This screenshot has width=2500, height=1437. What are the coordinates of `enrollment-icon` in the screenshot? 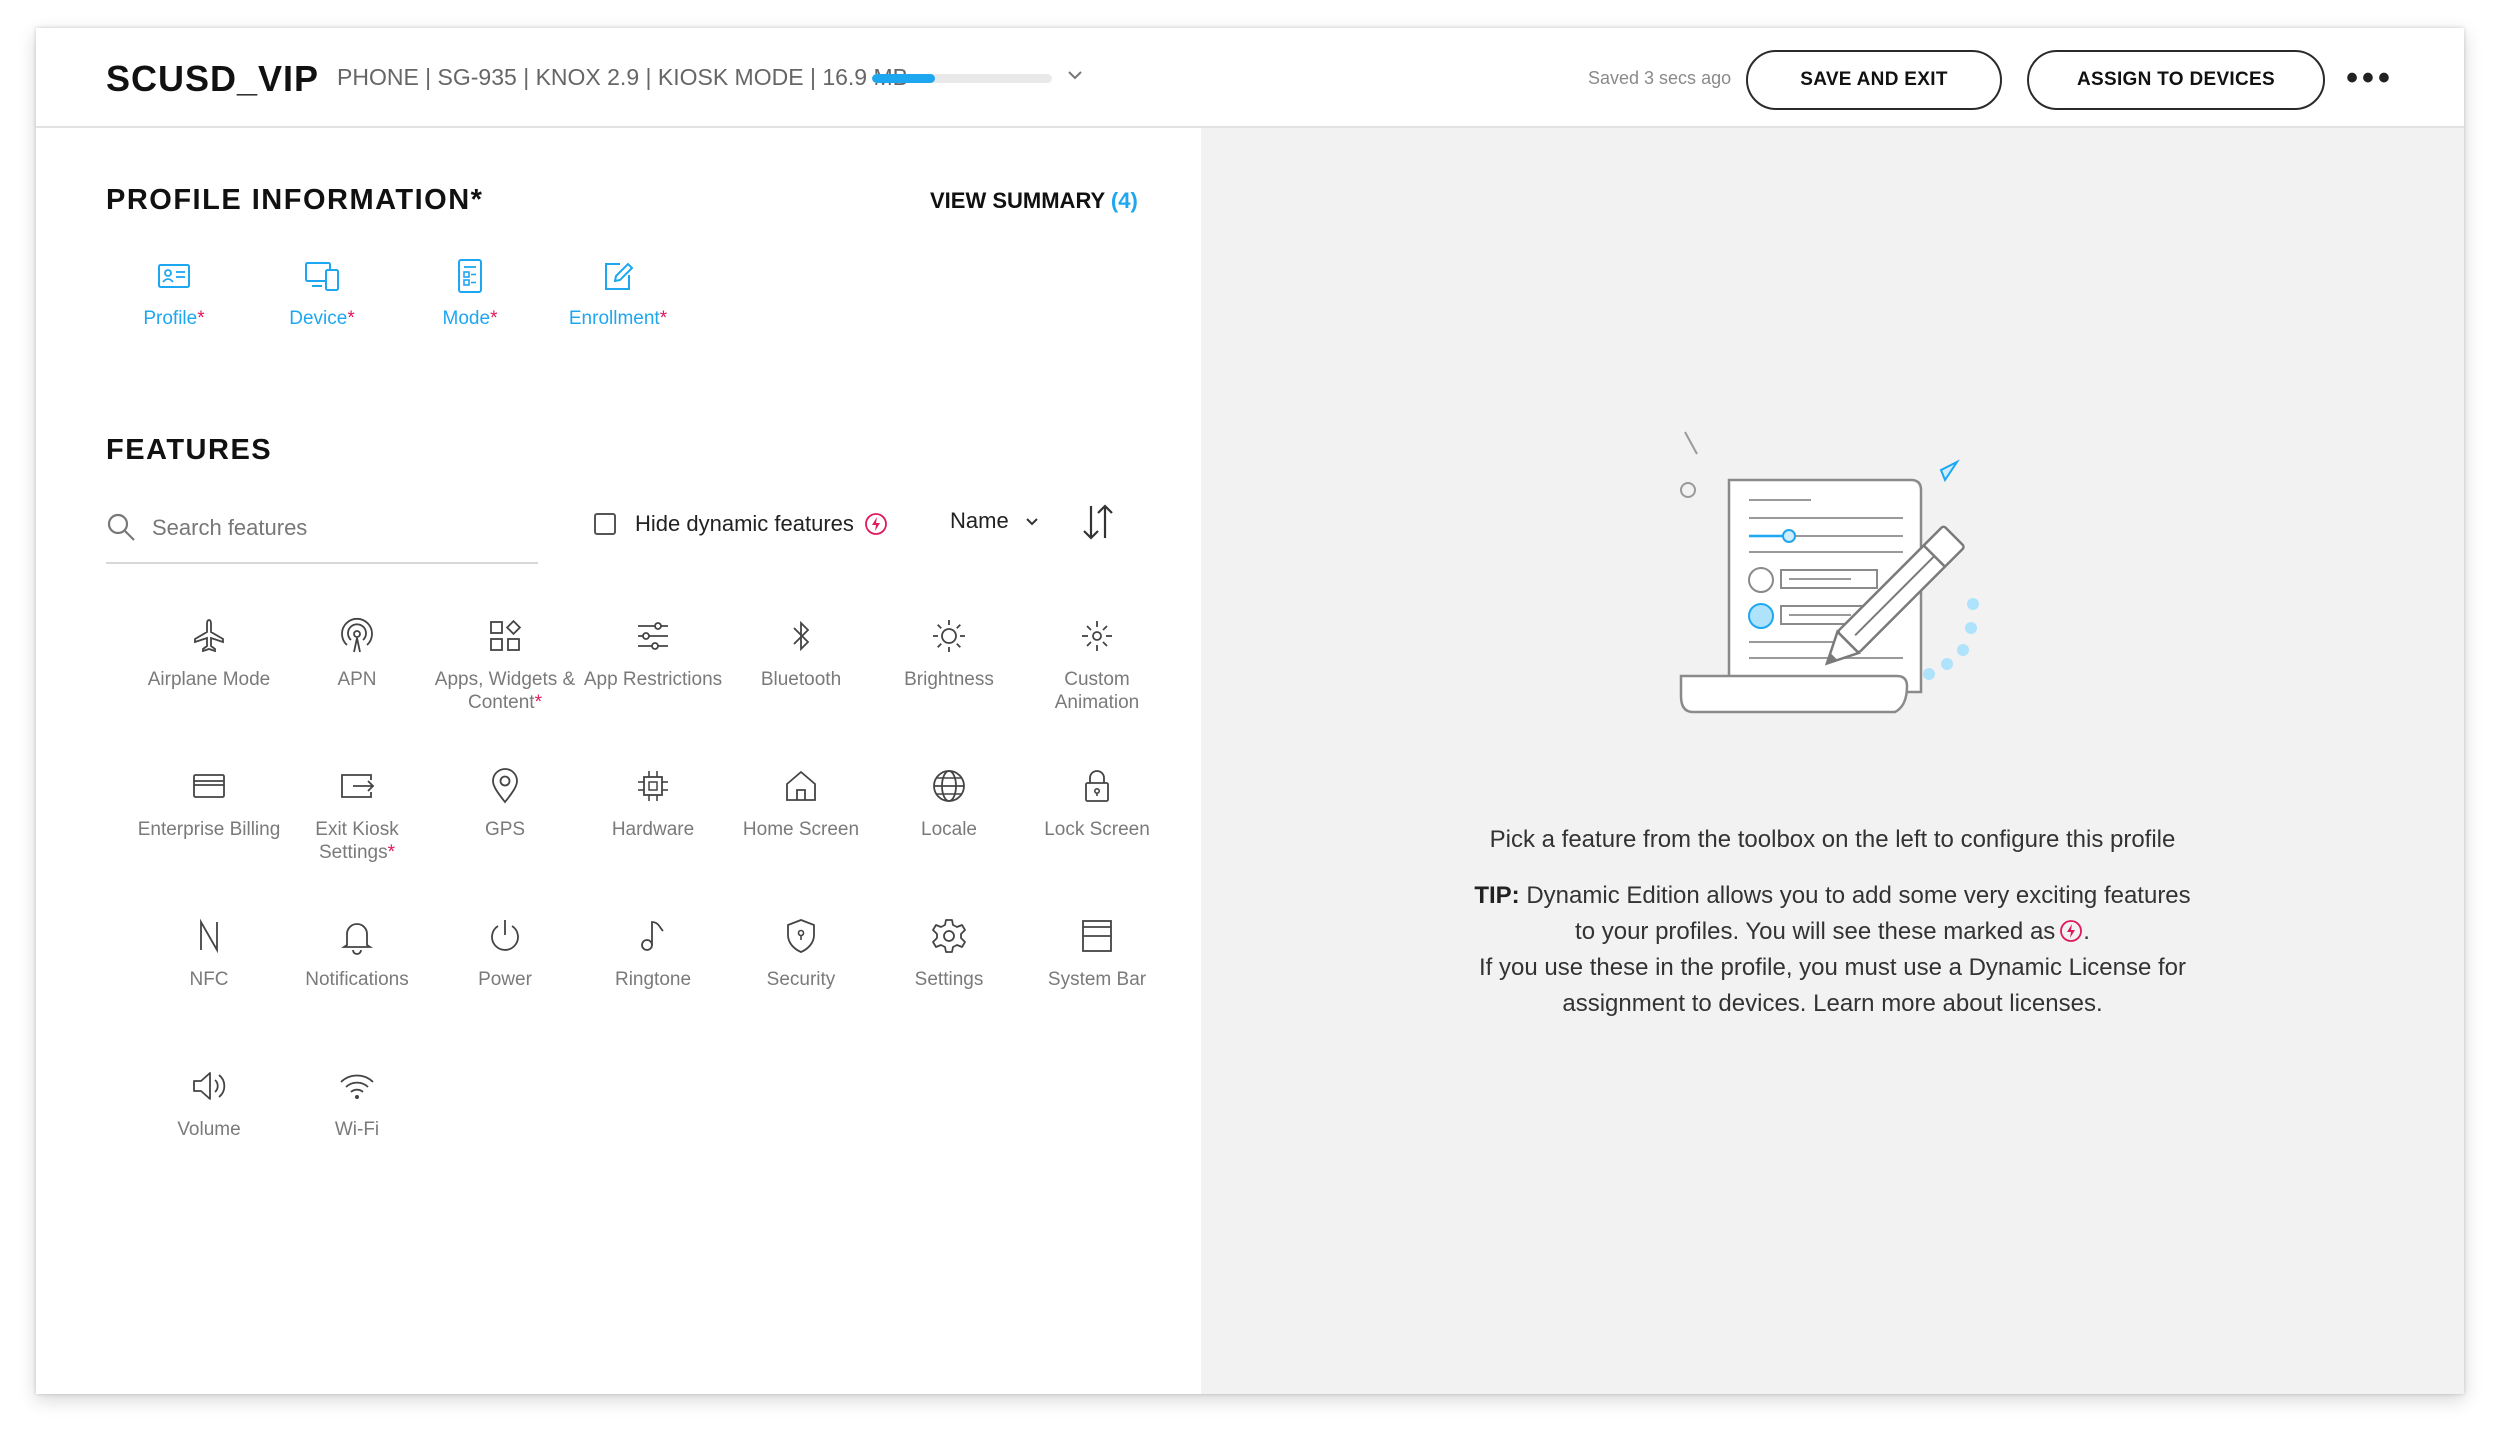 It's located at (619, 276).